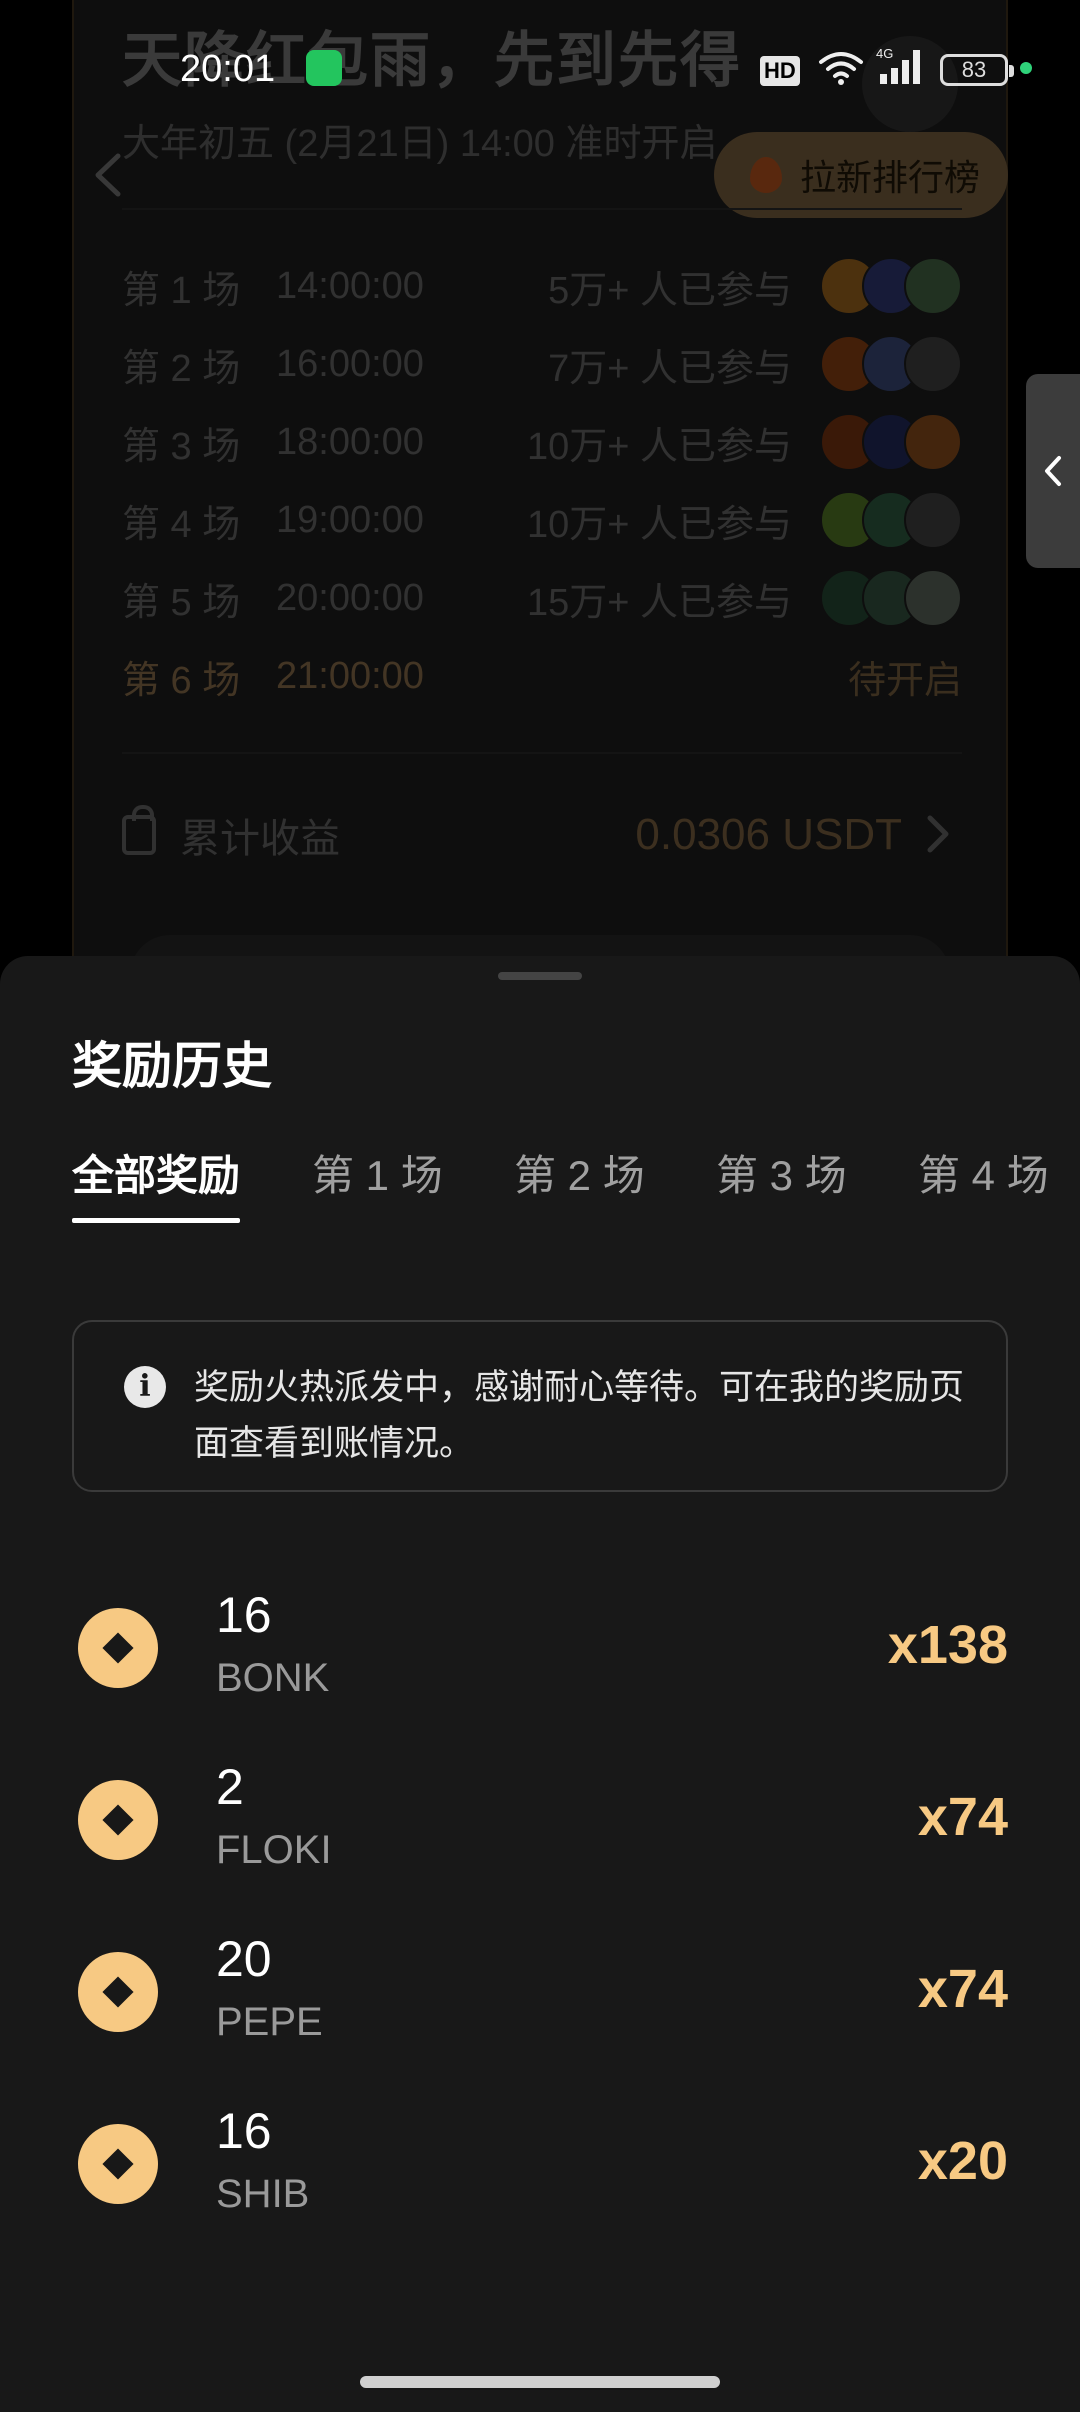 The height and width of the screenshot is (2412, 1080). Describe the element at coordinates (542, 364) in the screenshot. I see `round-row: 第 2 场 16:00:00 7万+ 人已参与` at that location.